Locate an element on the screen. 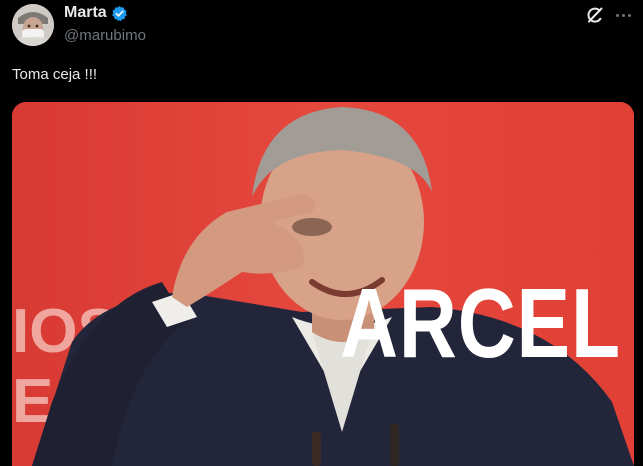 The height and width of the screenshot is (466, 643). tweet-text: Toma ceja !!! is located at coordinates (55, 74).